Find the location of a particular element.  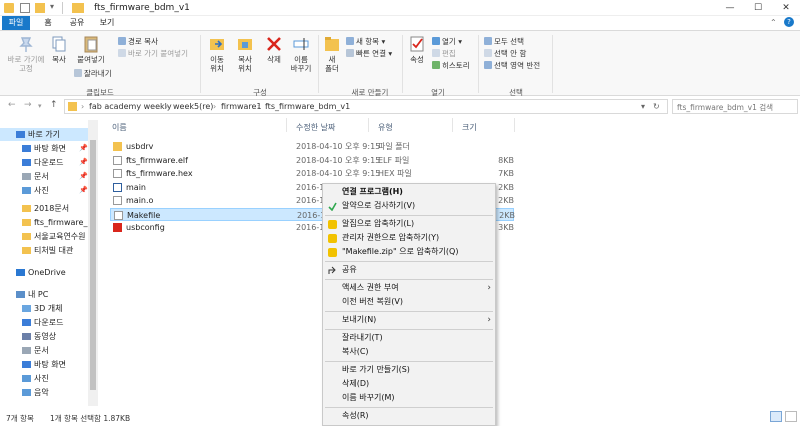

menu-item-create-shortcut: 바로 가기 만들기(S) is located at coordinates (409, 370).